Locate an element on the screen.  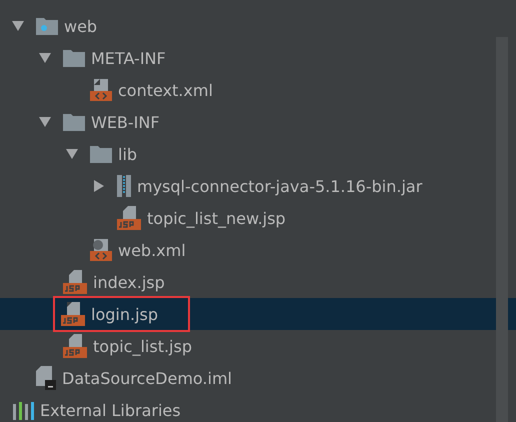
file-tree-item: topic_list.jsp is located at coordinates (142, 346).